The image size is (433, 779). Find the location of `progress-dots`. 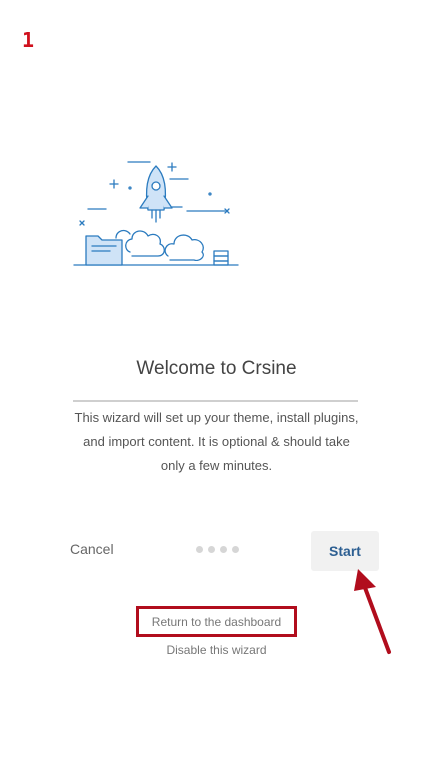

progress-dots is located at coordinates (217, 549).